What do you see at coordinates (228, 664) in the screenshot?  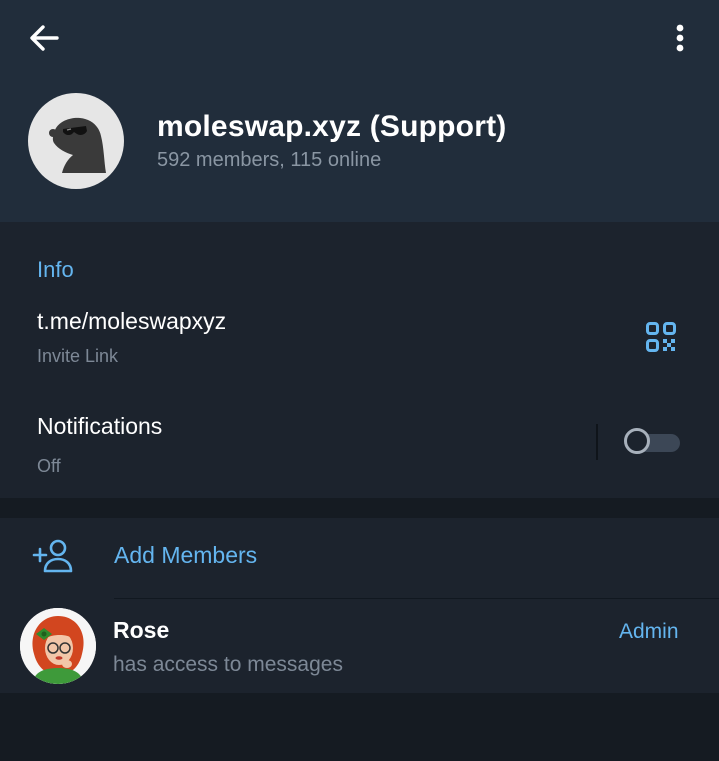 I see `member-status: has access to messages` at bounding box center [228, 664].